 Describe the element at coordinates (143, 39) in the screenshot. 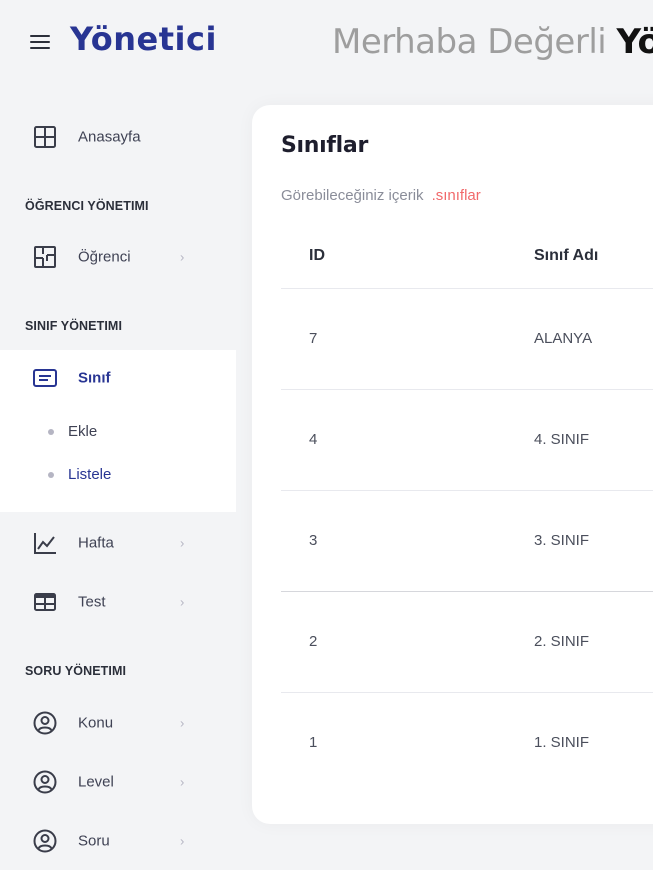

I see `brand-logo: Yönetici` at that location.